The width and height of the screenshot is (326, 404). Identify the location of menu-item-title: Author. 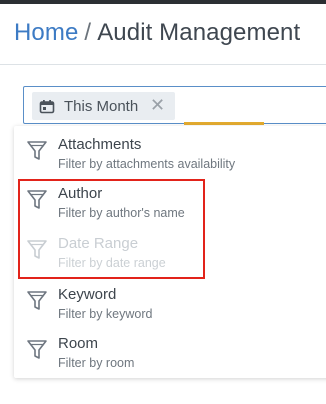
(80, 193).